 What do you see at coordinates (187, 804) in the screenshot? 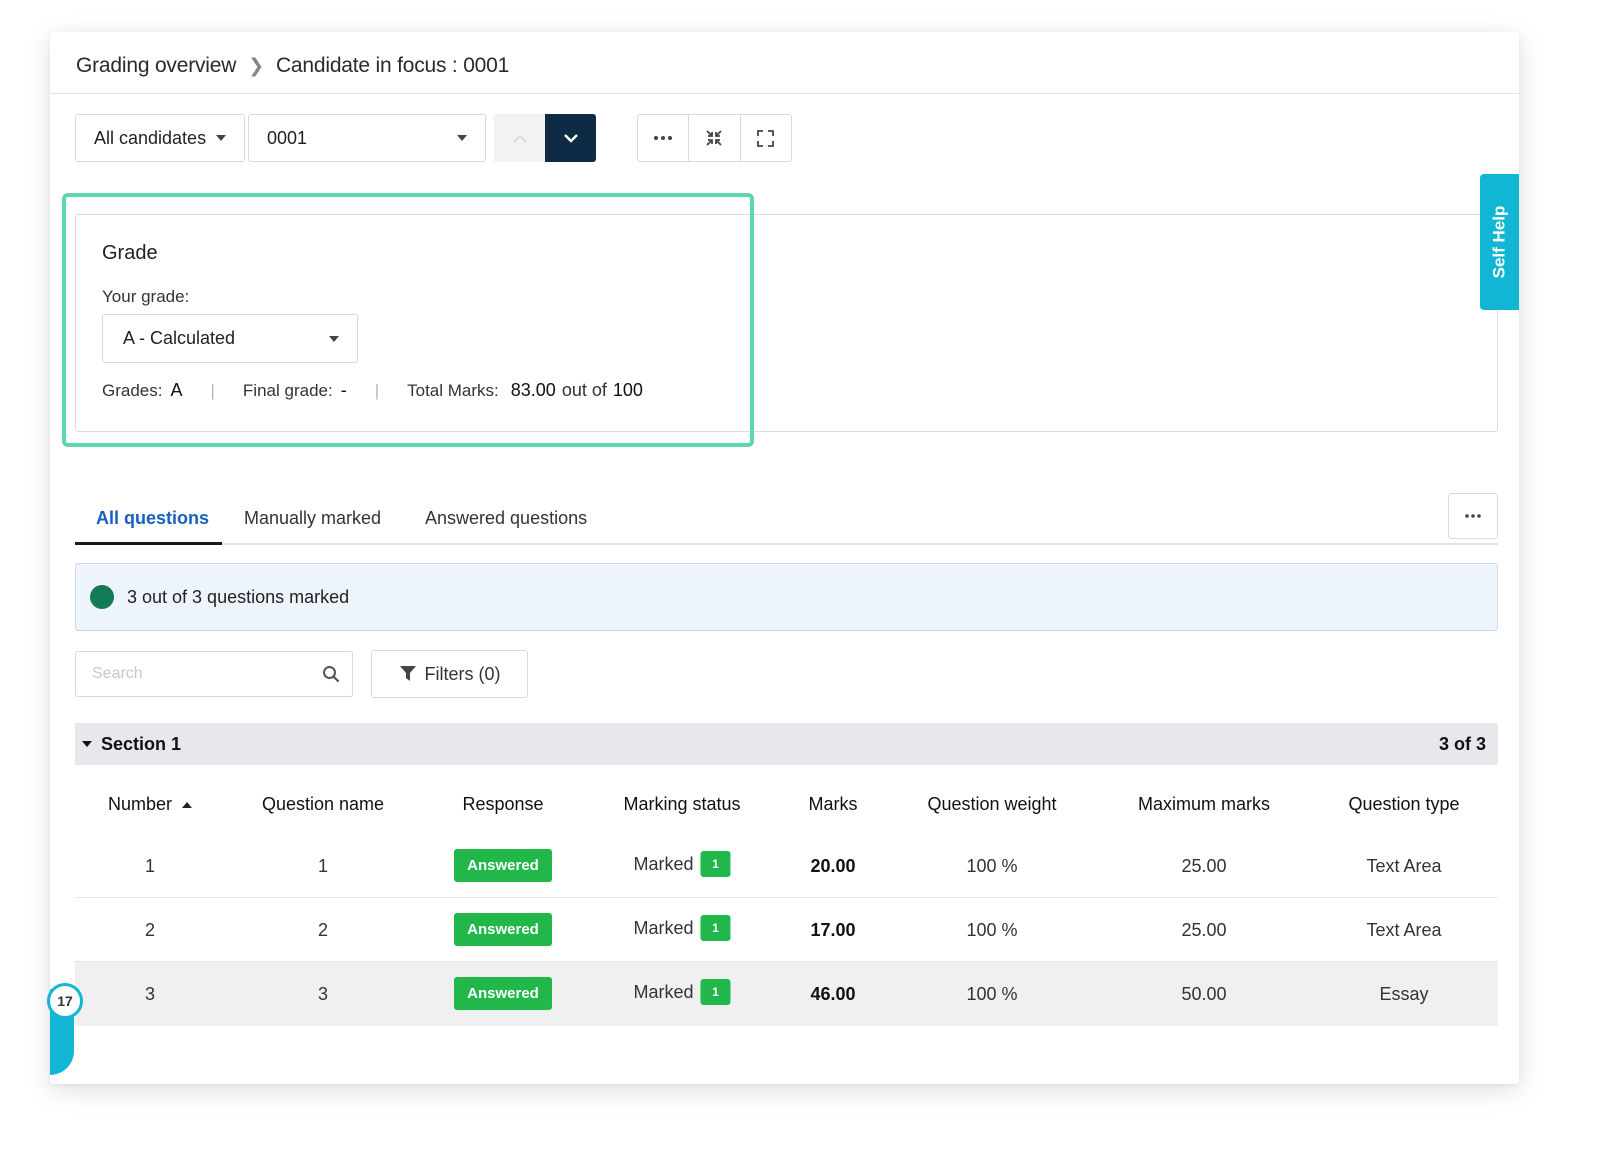
I see `sort-asc-icon` at bounding box center [187, 804].